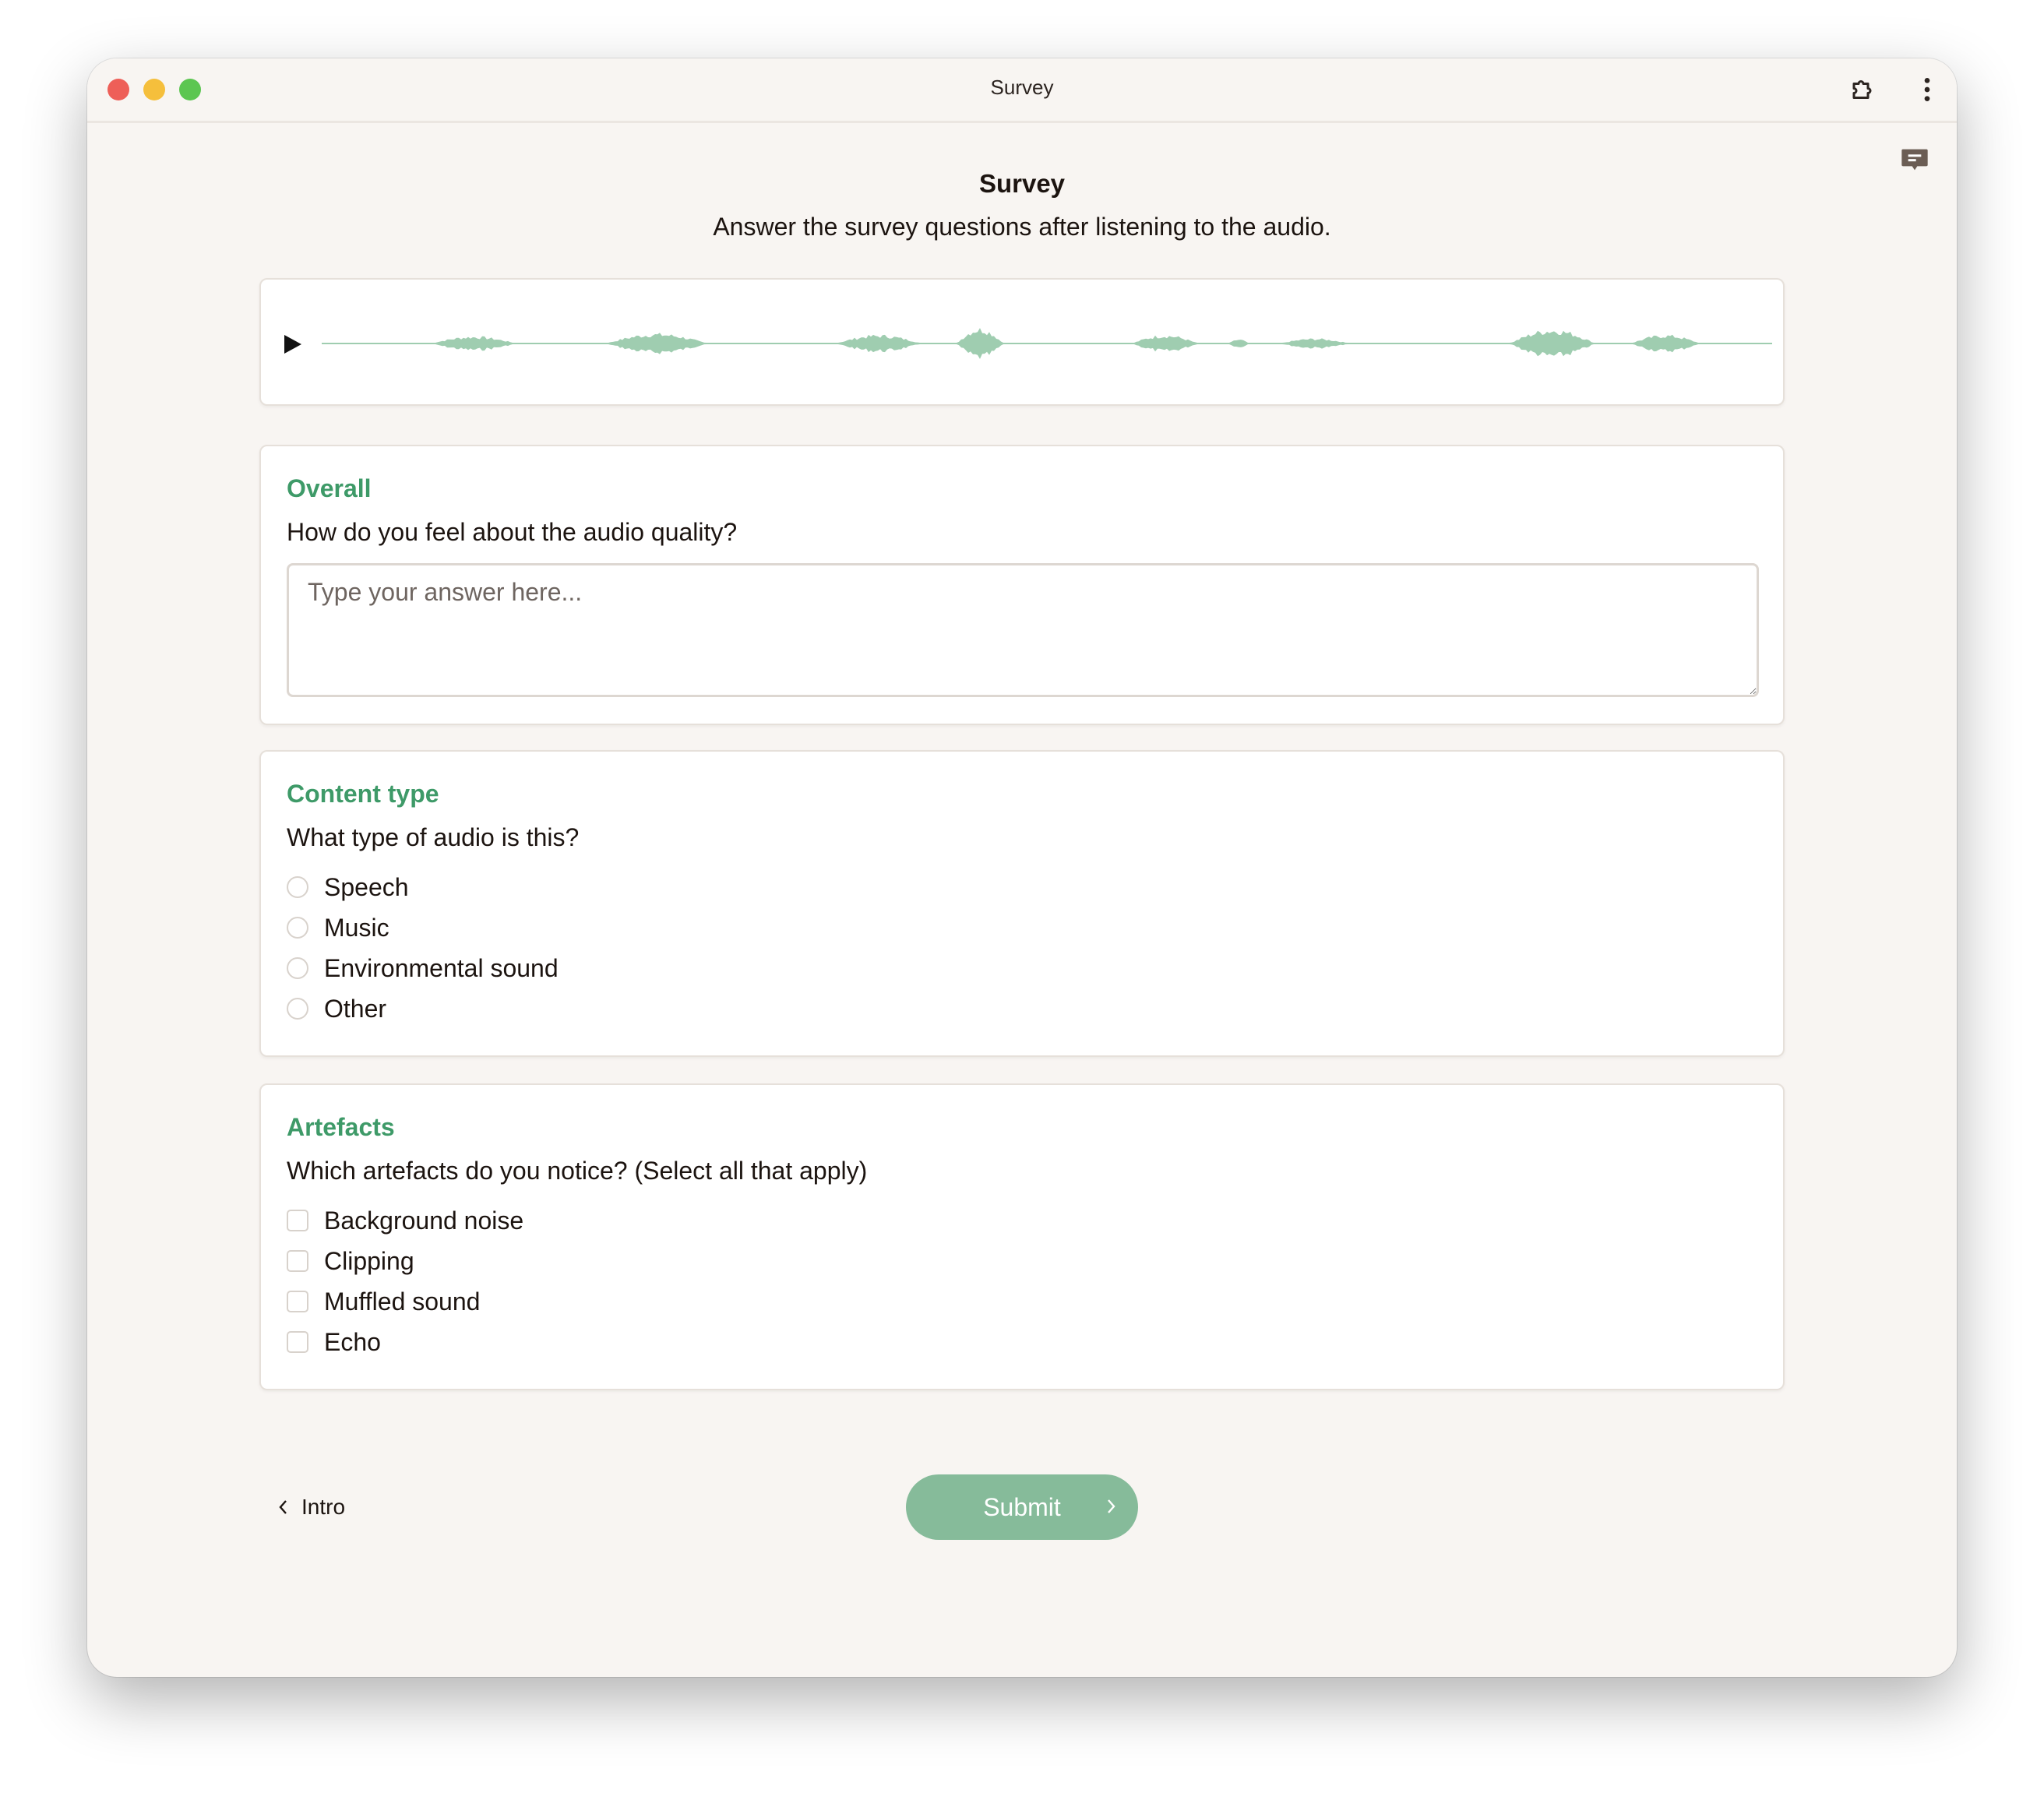 The height and width of the screenshot is (1793, 2044). What do you see at coordinates (1927, 89) in the screenshot?
I see `more-options-icon` at bounding box center [1927, 89].